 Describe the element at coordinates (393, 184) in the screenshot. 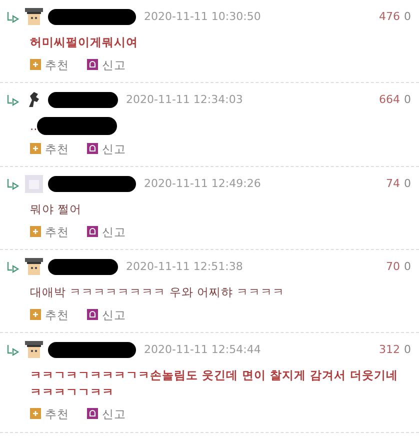

I see `vote-count: 74` at that location.